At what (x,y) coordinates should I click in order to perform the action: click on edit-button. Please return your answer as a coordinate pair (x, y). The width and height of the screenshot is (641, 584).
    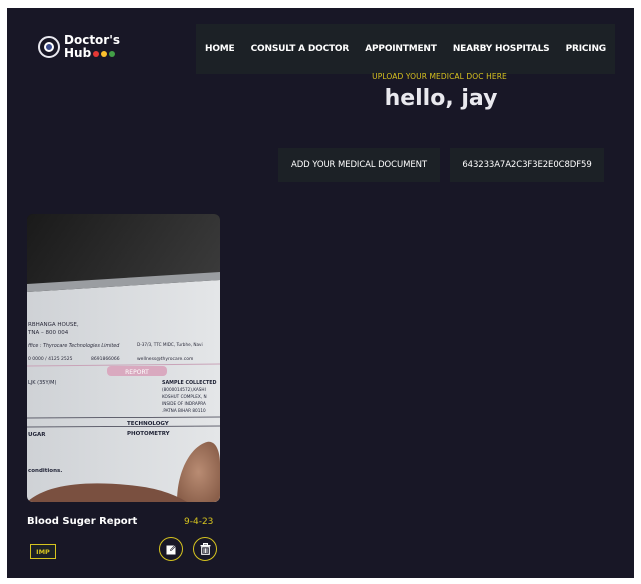
    Looking at the image, I should click on (171, 549).